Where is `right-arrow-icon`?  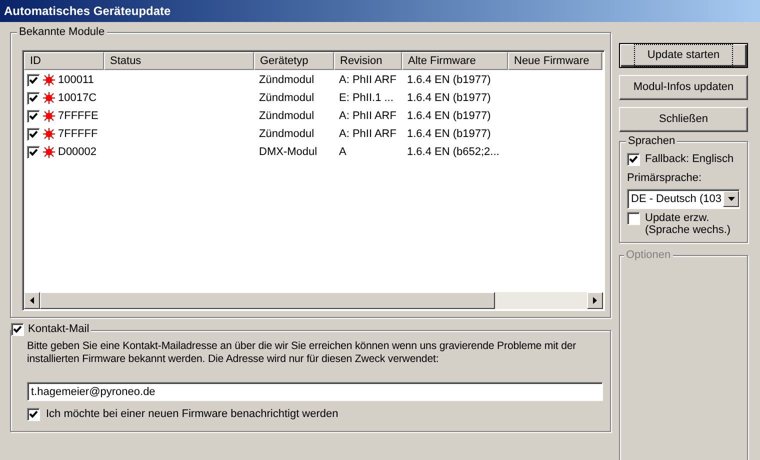 right-arrow-icon is located at coordinates (595, 300).